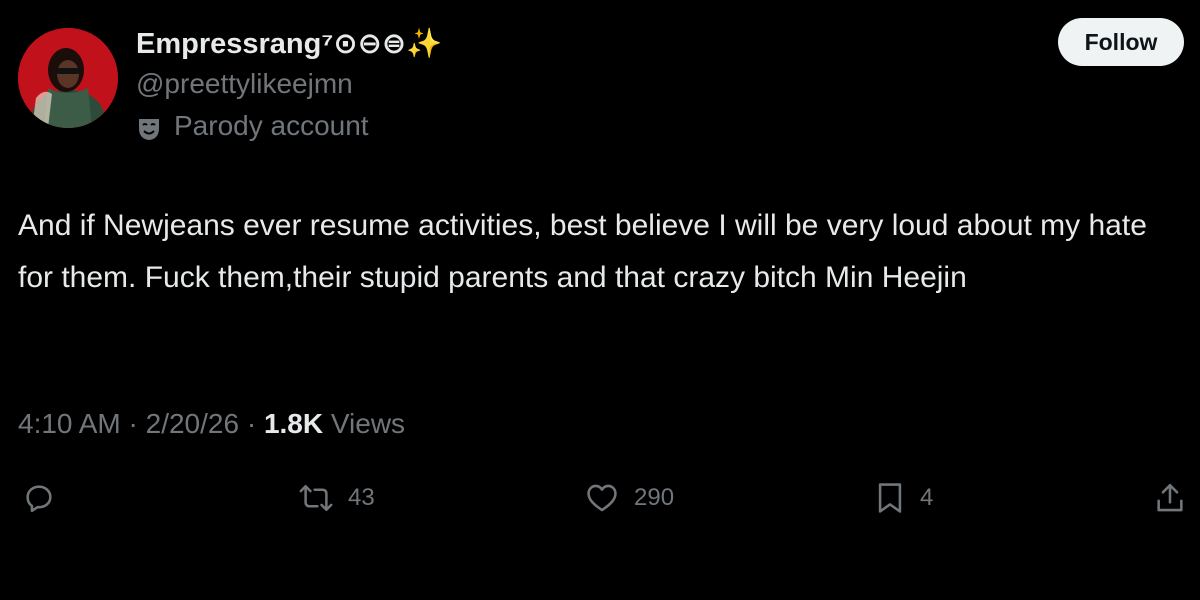 Image resolution: width=1200 pixels, height=600 pixels. What do you see at coordinates (293, 423) in the screenshot?
I see `views-count: 1.8K` at bounding box center [293, 423].